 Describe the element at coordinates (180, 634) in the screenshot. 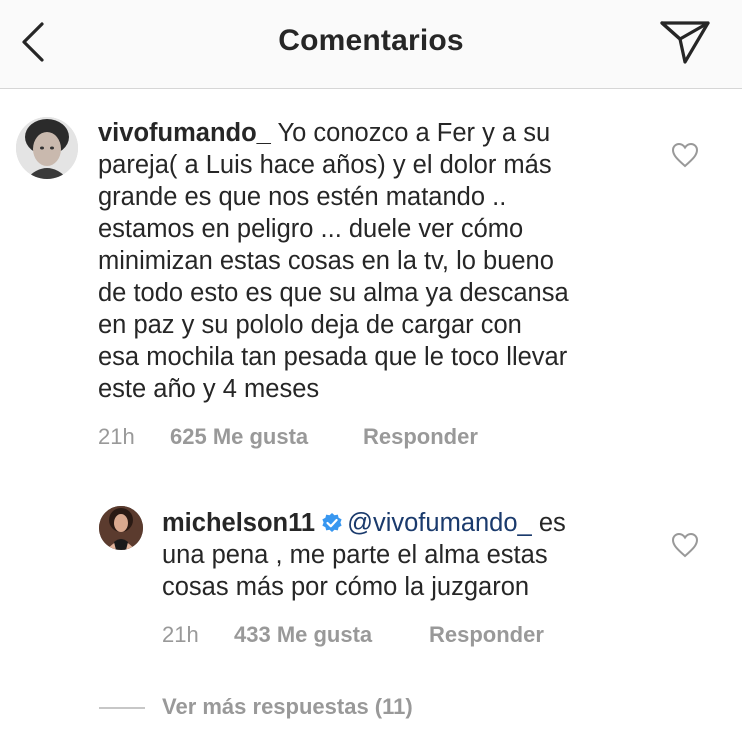

I see `reply-time: 21h` at that location.